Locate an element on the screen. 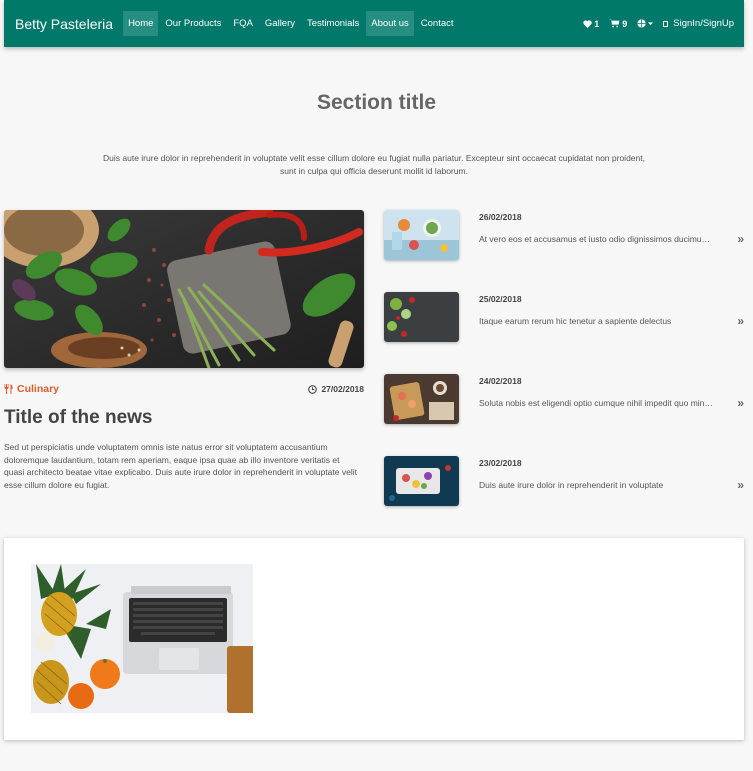 Image resolution: width=753 pixels, height=771 pixels. user-icon is located at coordinates (666, 23).